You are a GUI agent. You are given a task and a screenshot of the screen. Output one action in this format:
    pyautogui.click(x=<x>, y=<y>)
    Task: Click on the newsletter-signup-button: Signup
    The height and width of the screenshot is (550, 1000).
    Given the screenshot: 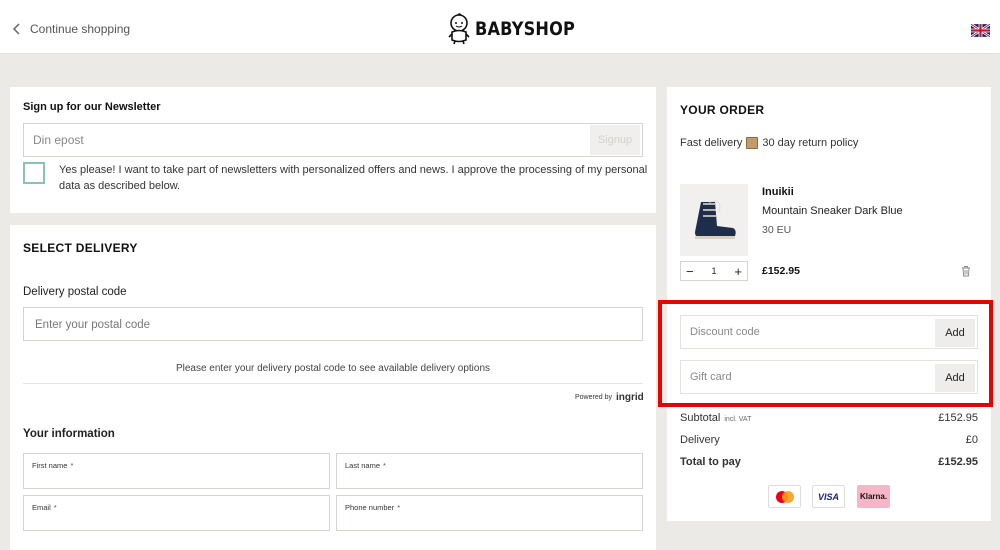 What is the action you would take?
    pyautogui.click(x=615, y=140)
    